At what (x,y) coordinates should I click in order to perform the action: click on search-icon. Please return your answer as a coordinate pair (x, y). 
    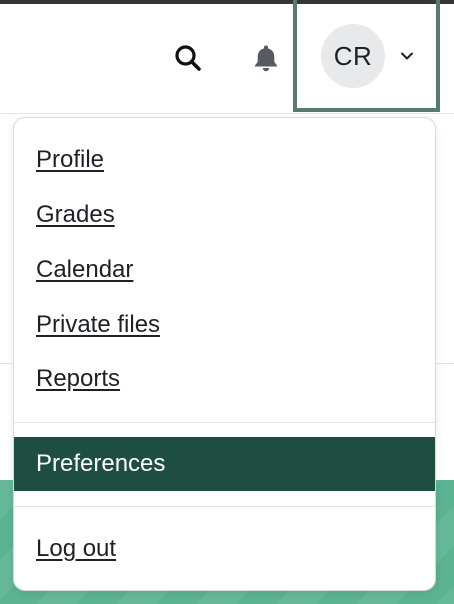
    Looking at the image, I should click on (188, 58).